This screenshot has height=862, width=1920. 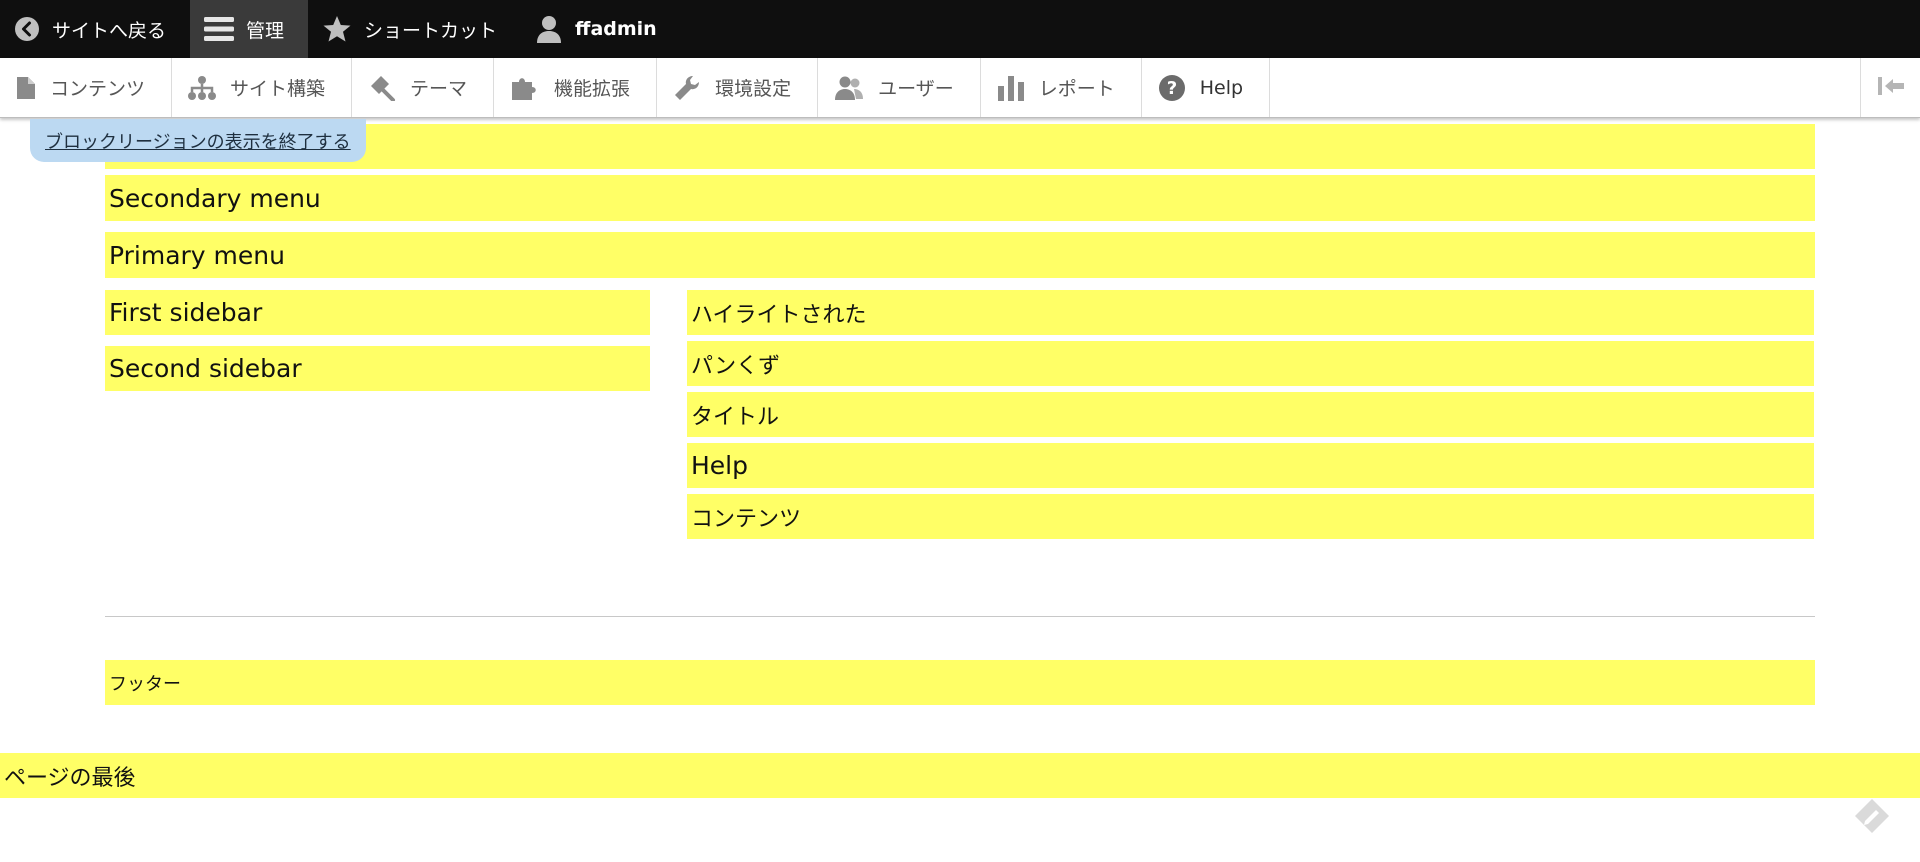 I want to click on back-to-site-link: サイトへ戻る, so click(x=95, y=29).